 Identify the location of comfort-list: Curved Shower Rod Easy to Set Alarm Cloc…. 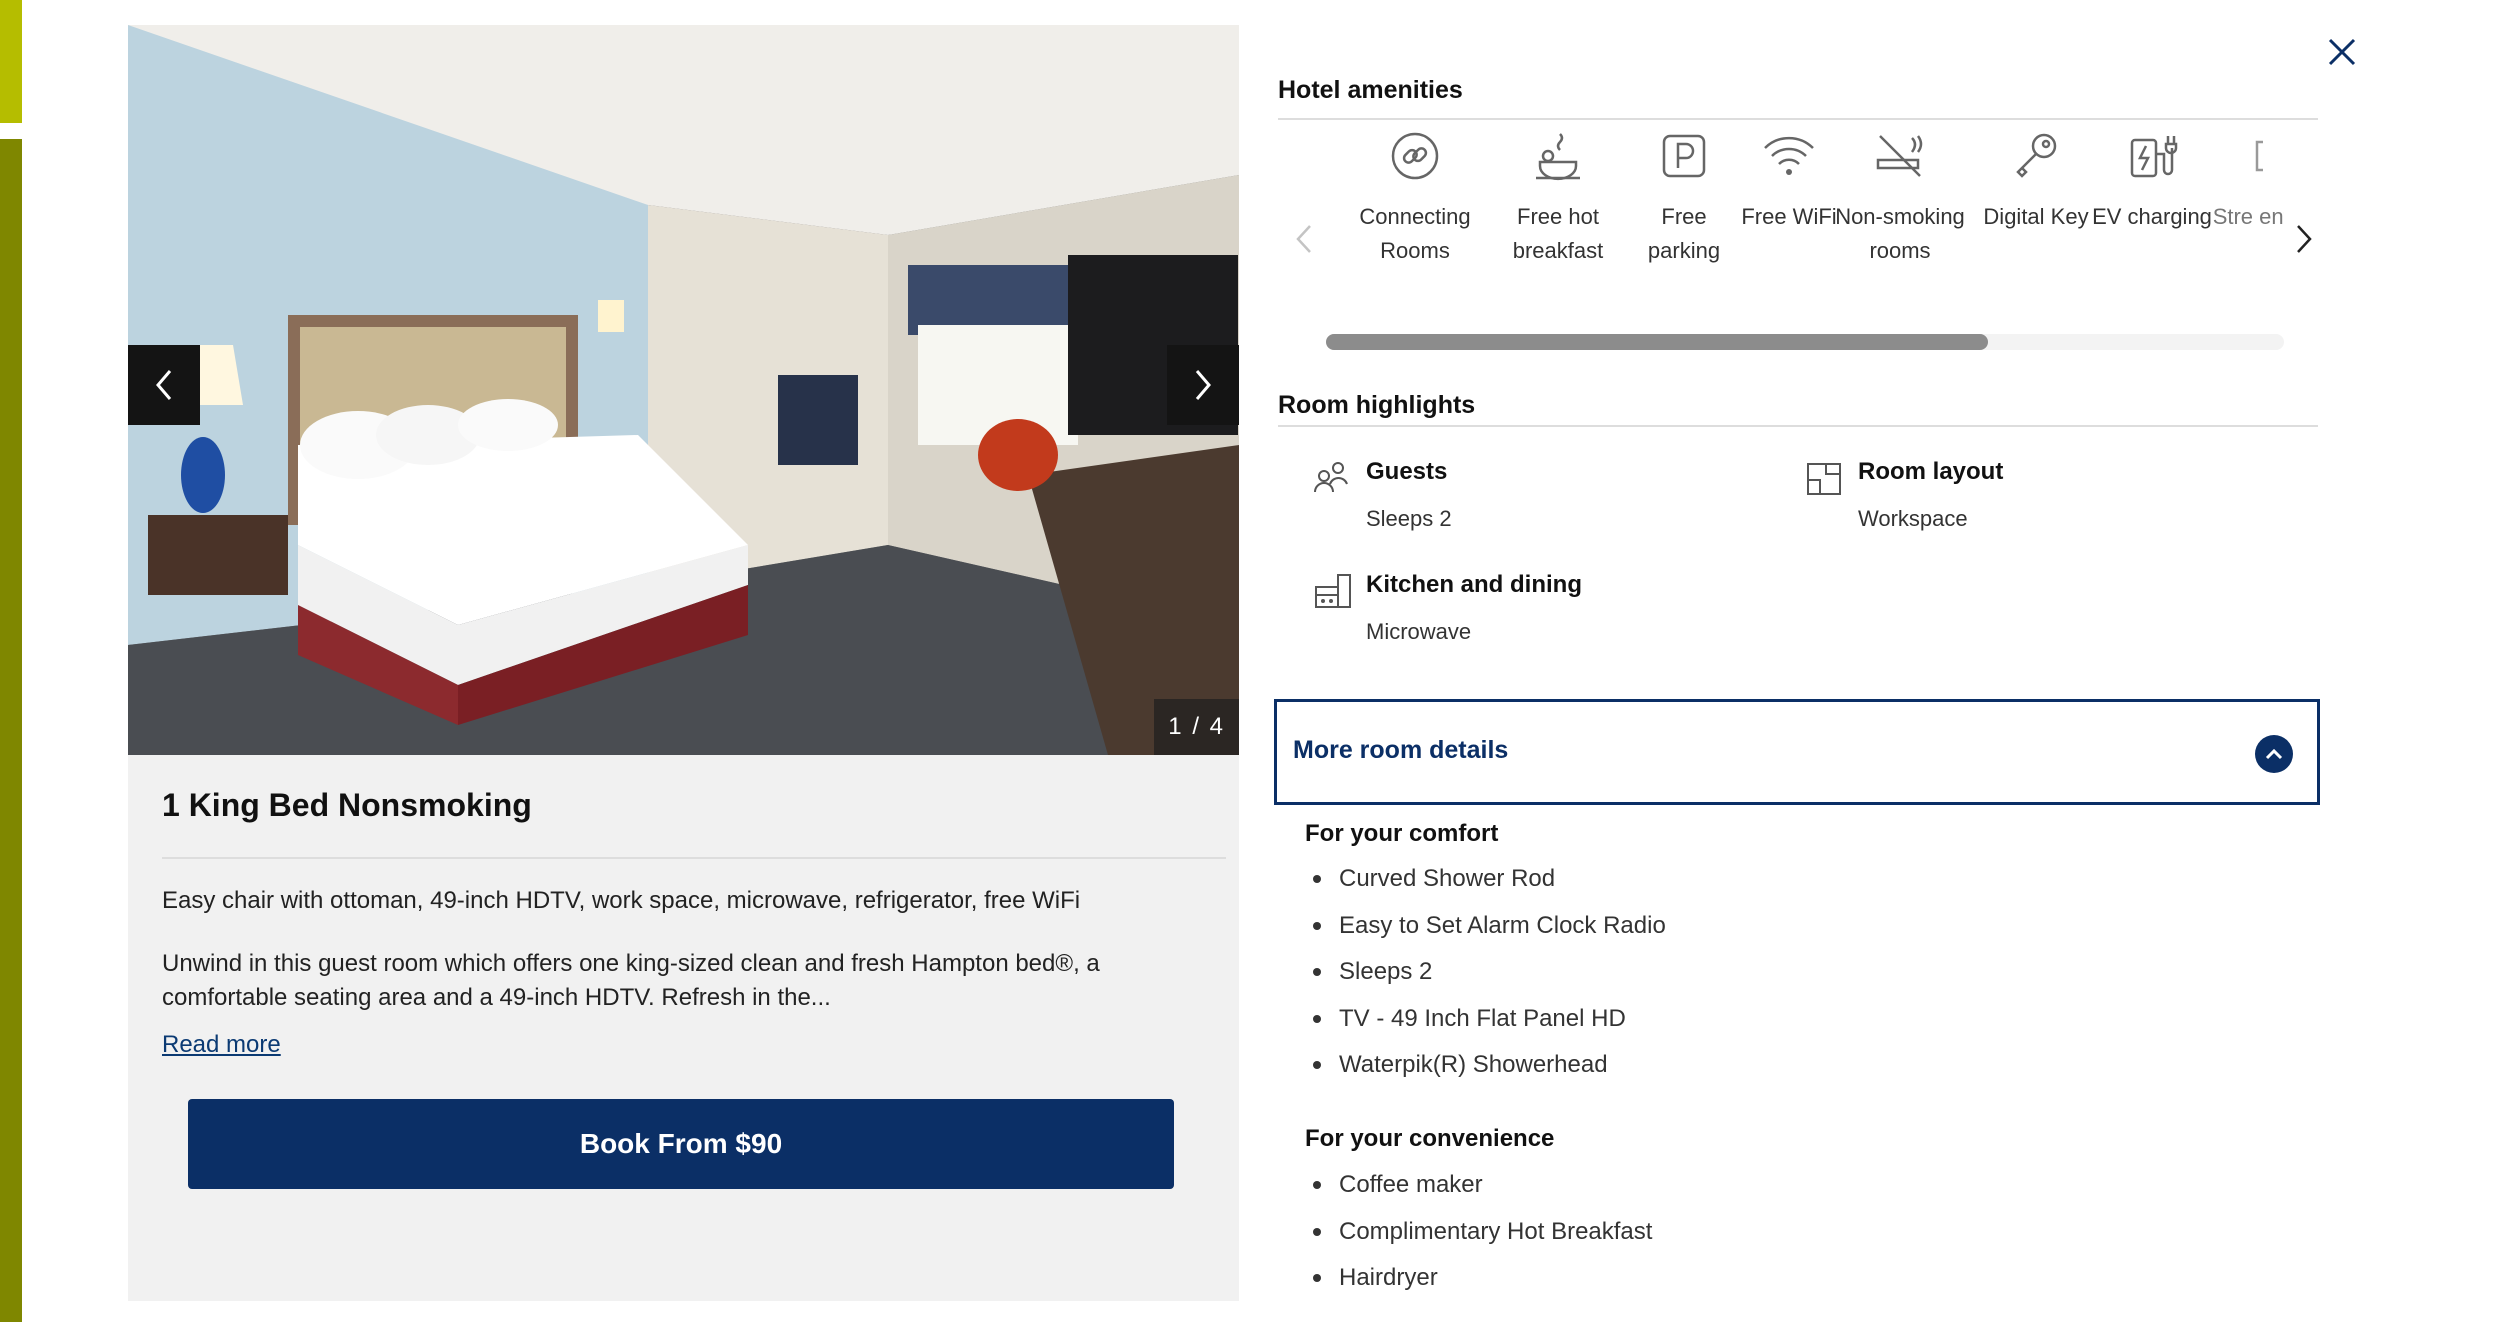
(1485, 980).